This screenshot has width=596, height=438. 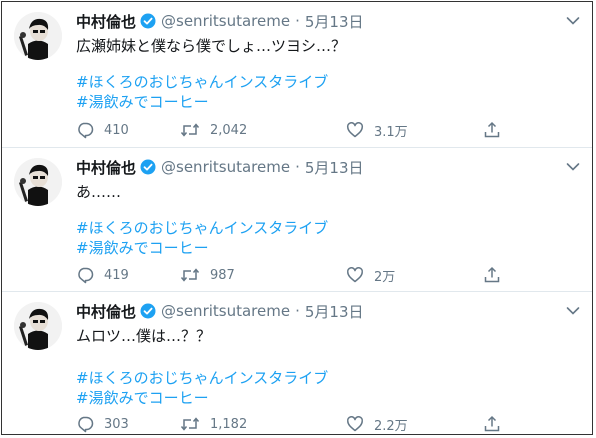 I want to click on reply-count: 419, so click(x=116, y=275).